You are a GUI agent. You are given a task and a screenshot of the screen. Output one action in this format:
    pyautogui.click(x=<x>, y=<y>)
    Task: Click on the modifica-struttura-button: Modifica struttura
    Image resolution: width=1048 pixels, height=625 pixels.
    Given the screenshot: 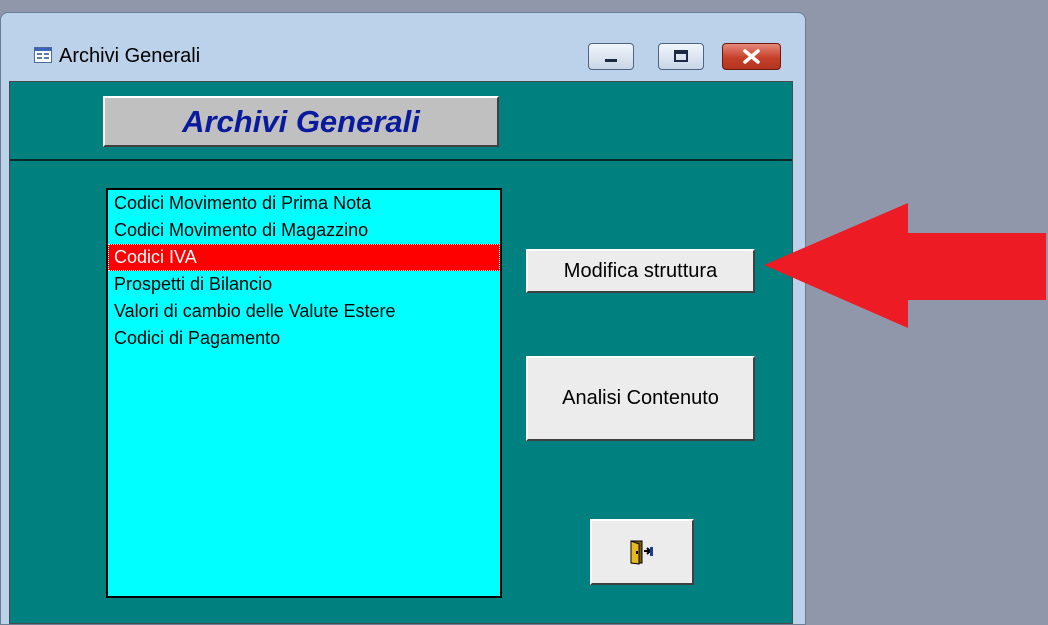 What is the action you would take?
    pyautogui.click(x=640, y=271)
    